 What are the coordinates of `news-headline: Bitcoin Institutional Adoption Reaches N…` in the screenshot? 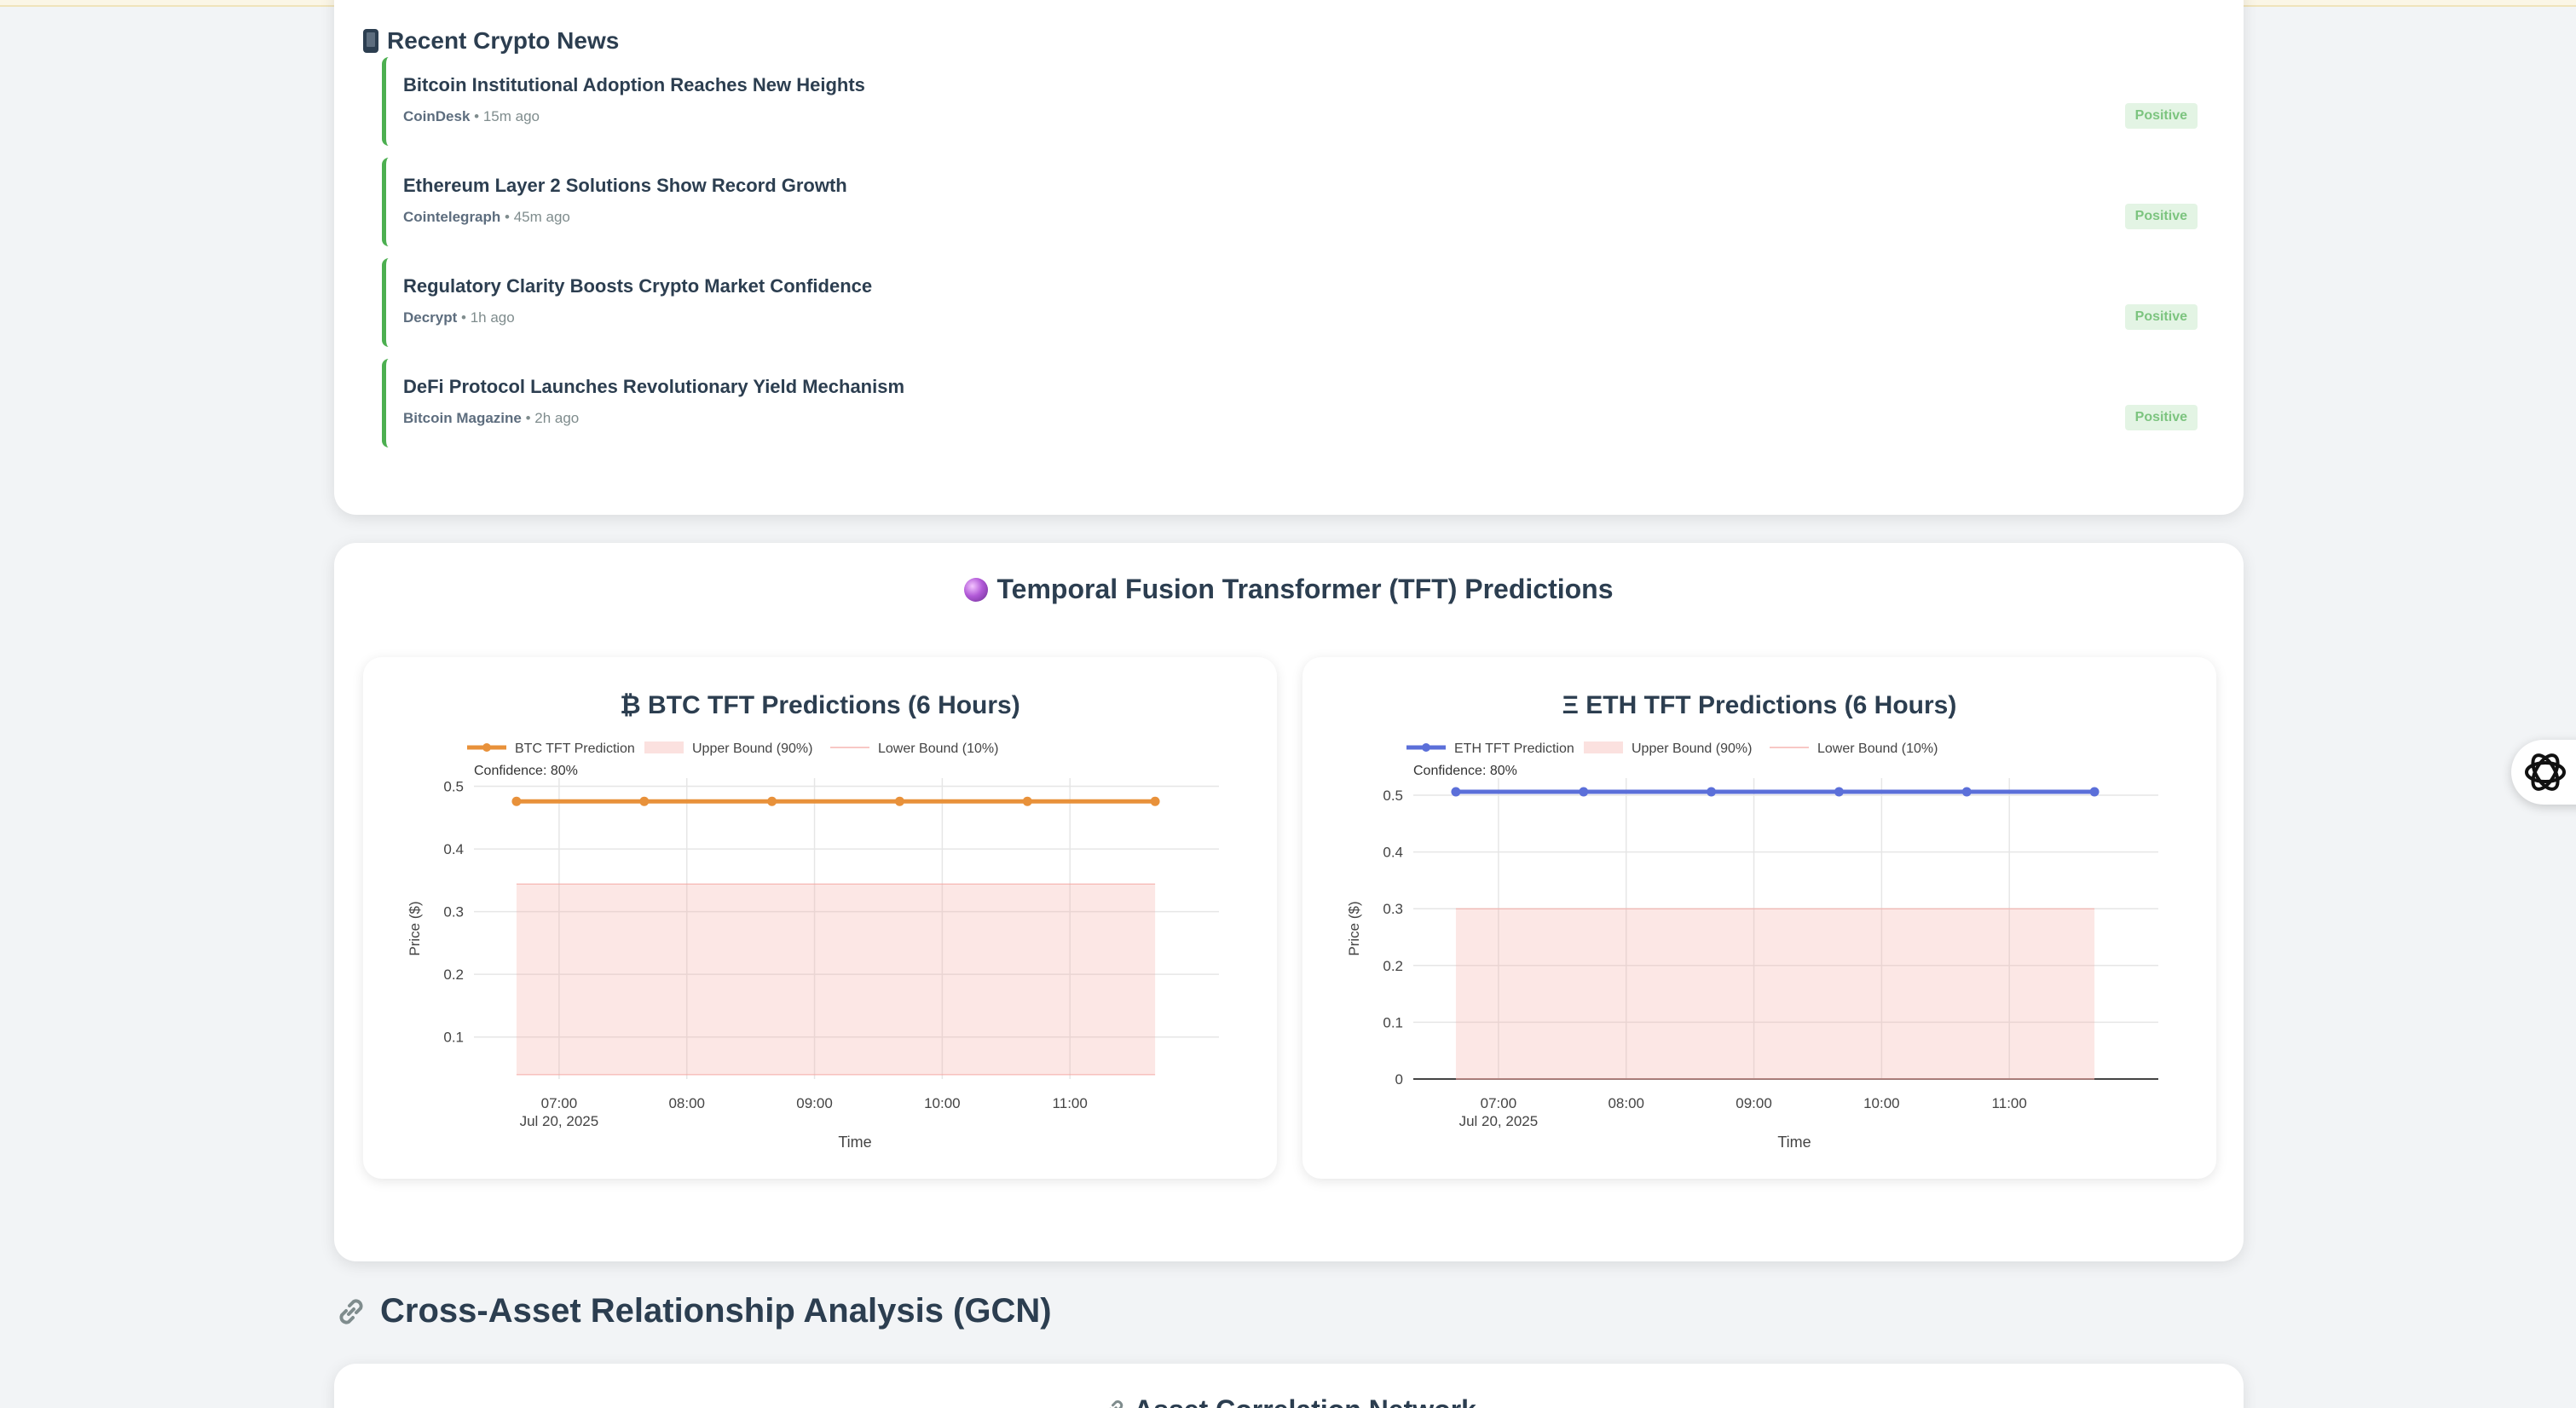 It's located at (634, 85).